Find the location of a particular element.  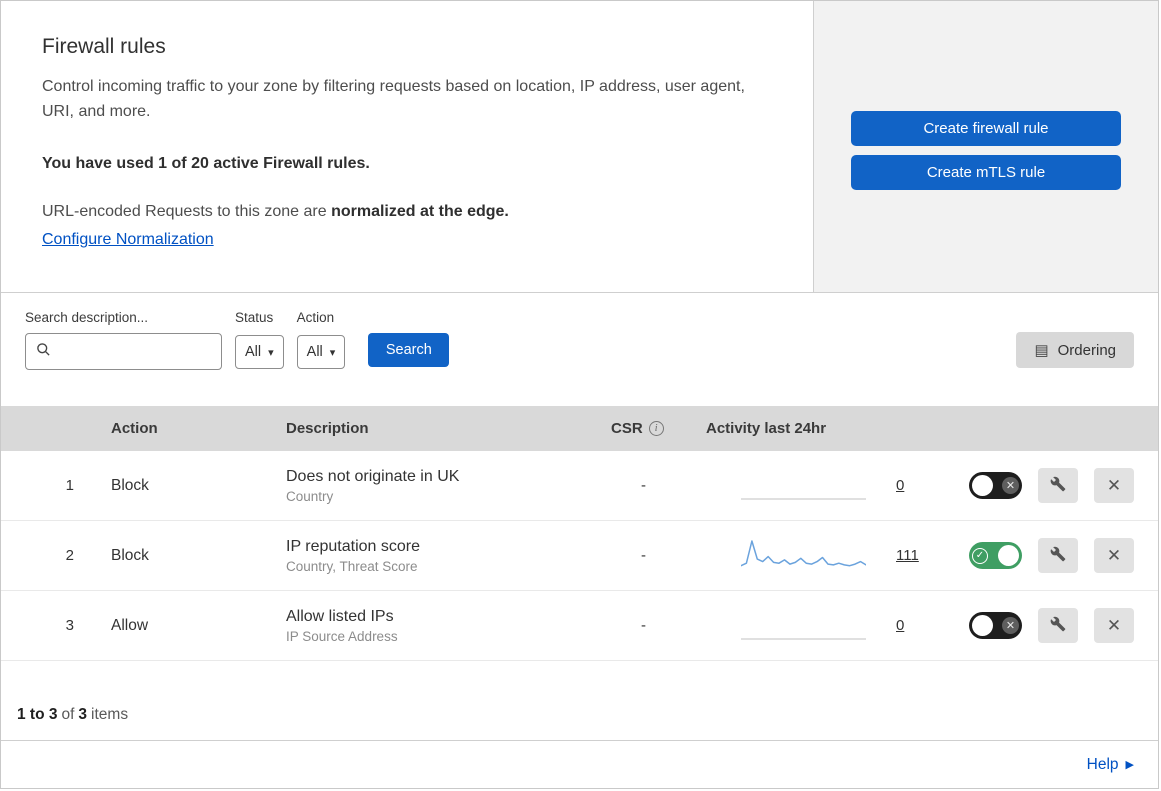

ordering-label: Ordering is located at coordinates (1086, 350).